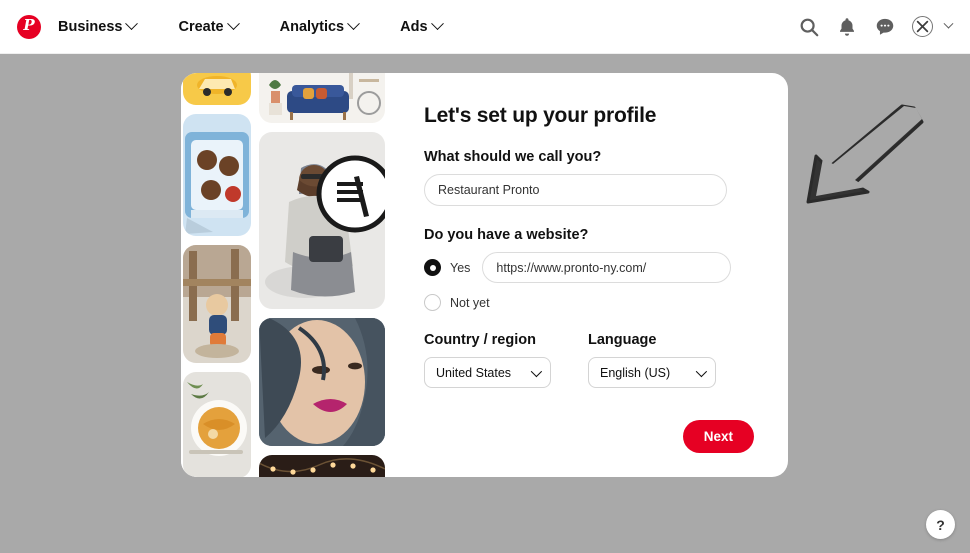 Image resolution: width=970 pixels, height=553 pixels. What do you see at coordinates (948, 23) in the screenshot?
I see `account-chevron-down-icon` at bounding box center [948, 23].